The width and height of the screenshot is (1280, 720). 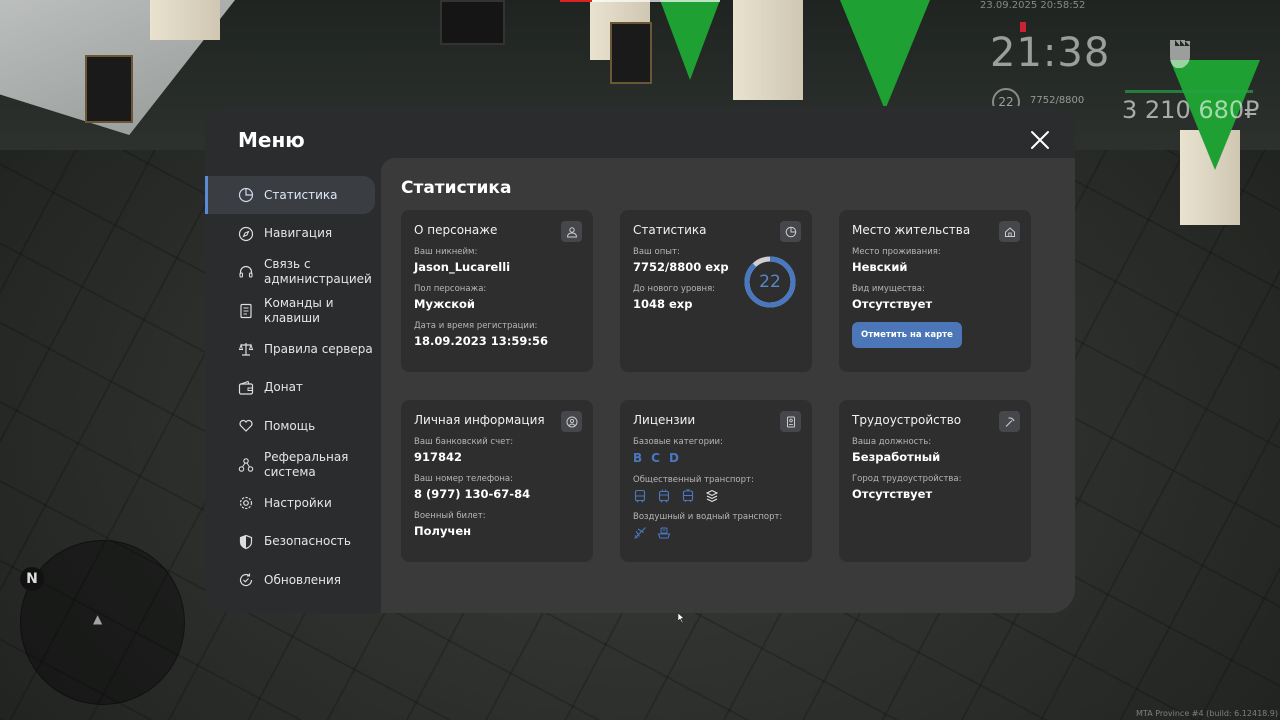 What do you see at coordinates (880, 267) in the screenshot?
I see `residence-place-value: Невский` at bounding box center [880, 267].